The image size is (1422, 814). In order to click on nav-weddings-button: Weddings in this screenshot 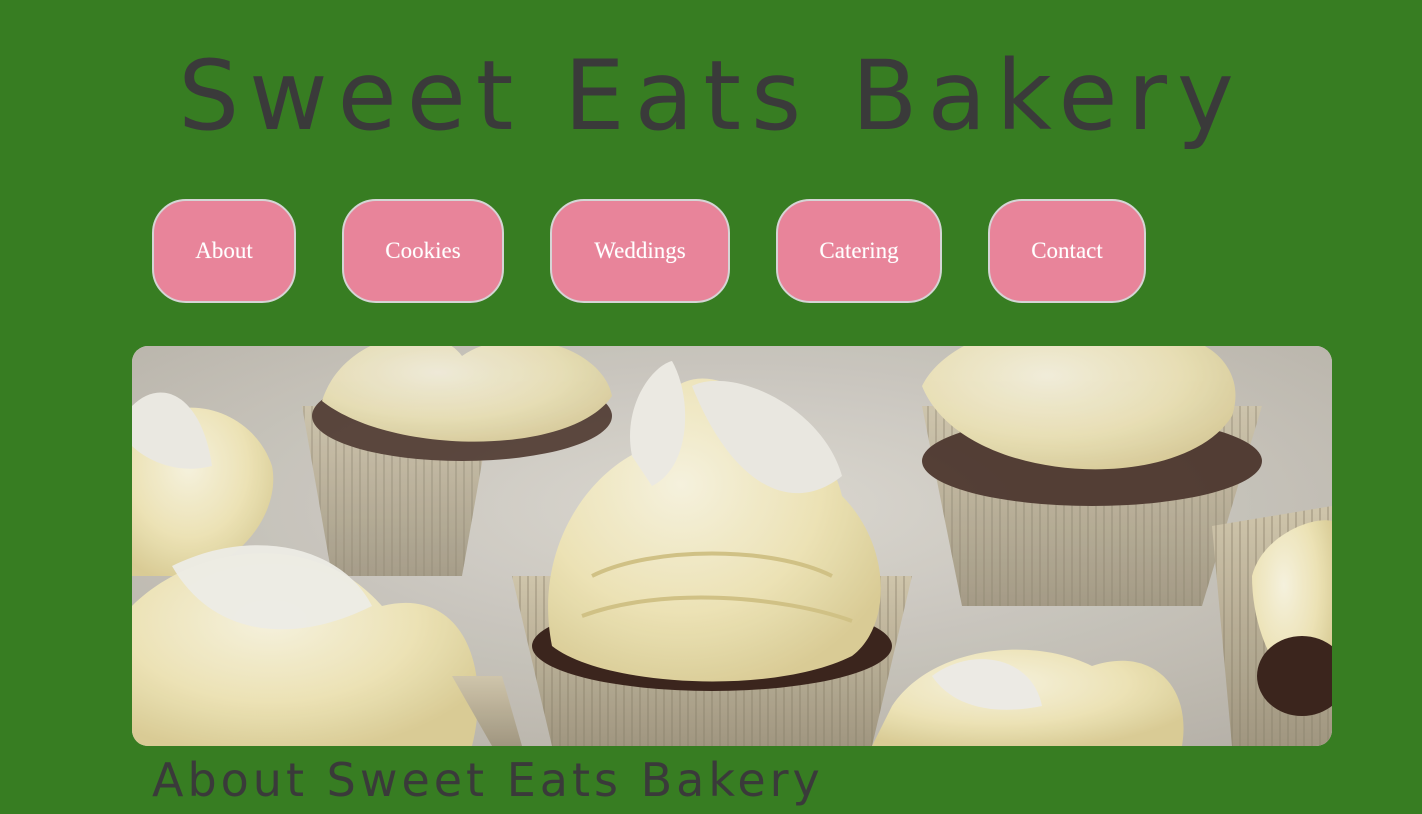, I will do `click(640, 251)`.